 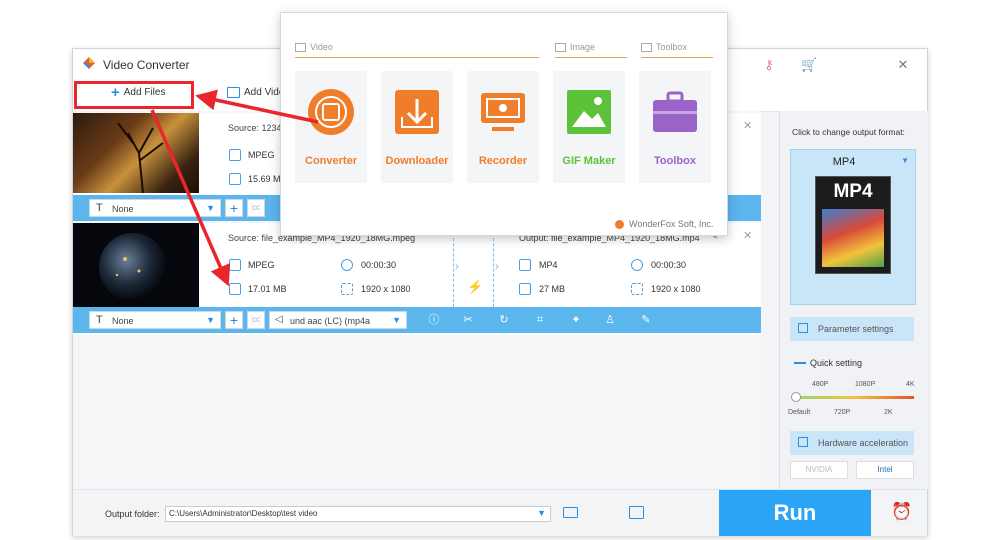 What do you see at coordinates (234, 188) in the screenshot?
I see `annotation-arrows` at bounding box center [234, 188].